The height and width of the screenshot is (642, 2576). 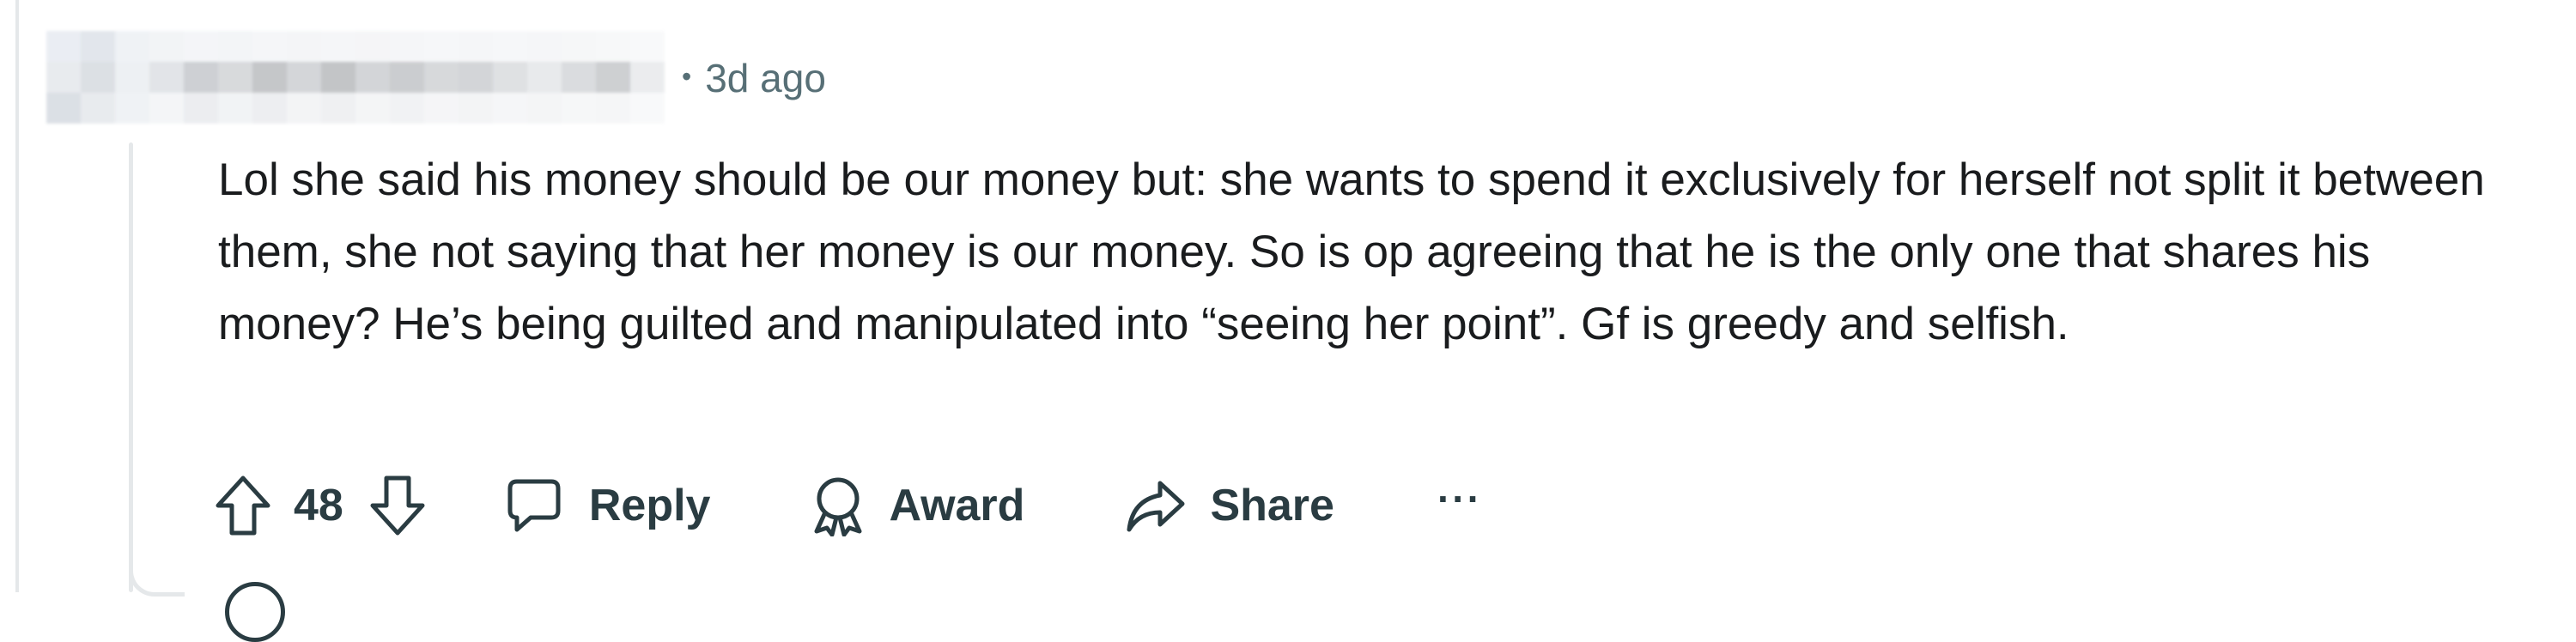 What do you see at coordinates (398, 505) in the screenshot?
I see `arrow-down-icon` at bounding box center [398, 505].